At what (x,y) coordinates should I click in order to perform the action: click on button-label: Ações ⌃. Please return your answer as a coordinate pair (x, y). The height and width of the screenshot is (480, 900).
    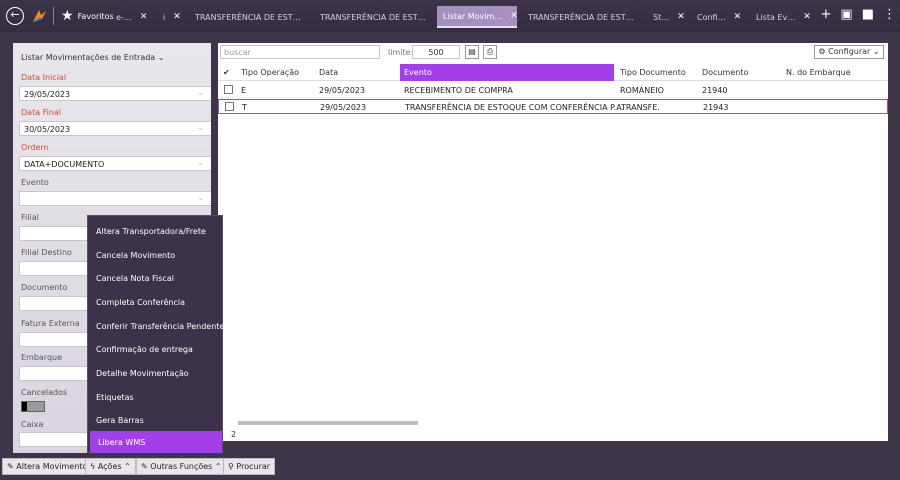
    Looking at the image, I should click on (114, 466).